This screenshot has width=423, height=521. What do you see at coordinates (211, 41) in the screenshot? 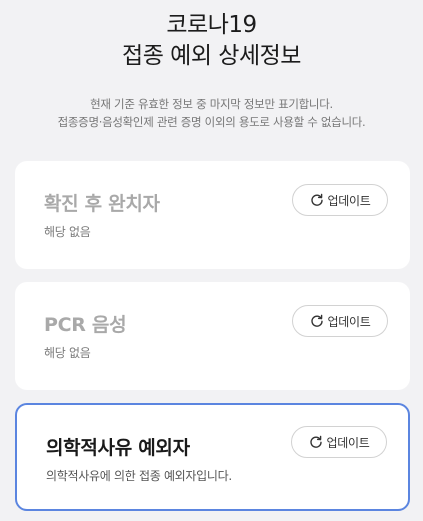
I see `page-header: 코로나19 접종 예외 상세정보` at bounding box center [211, 41].